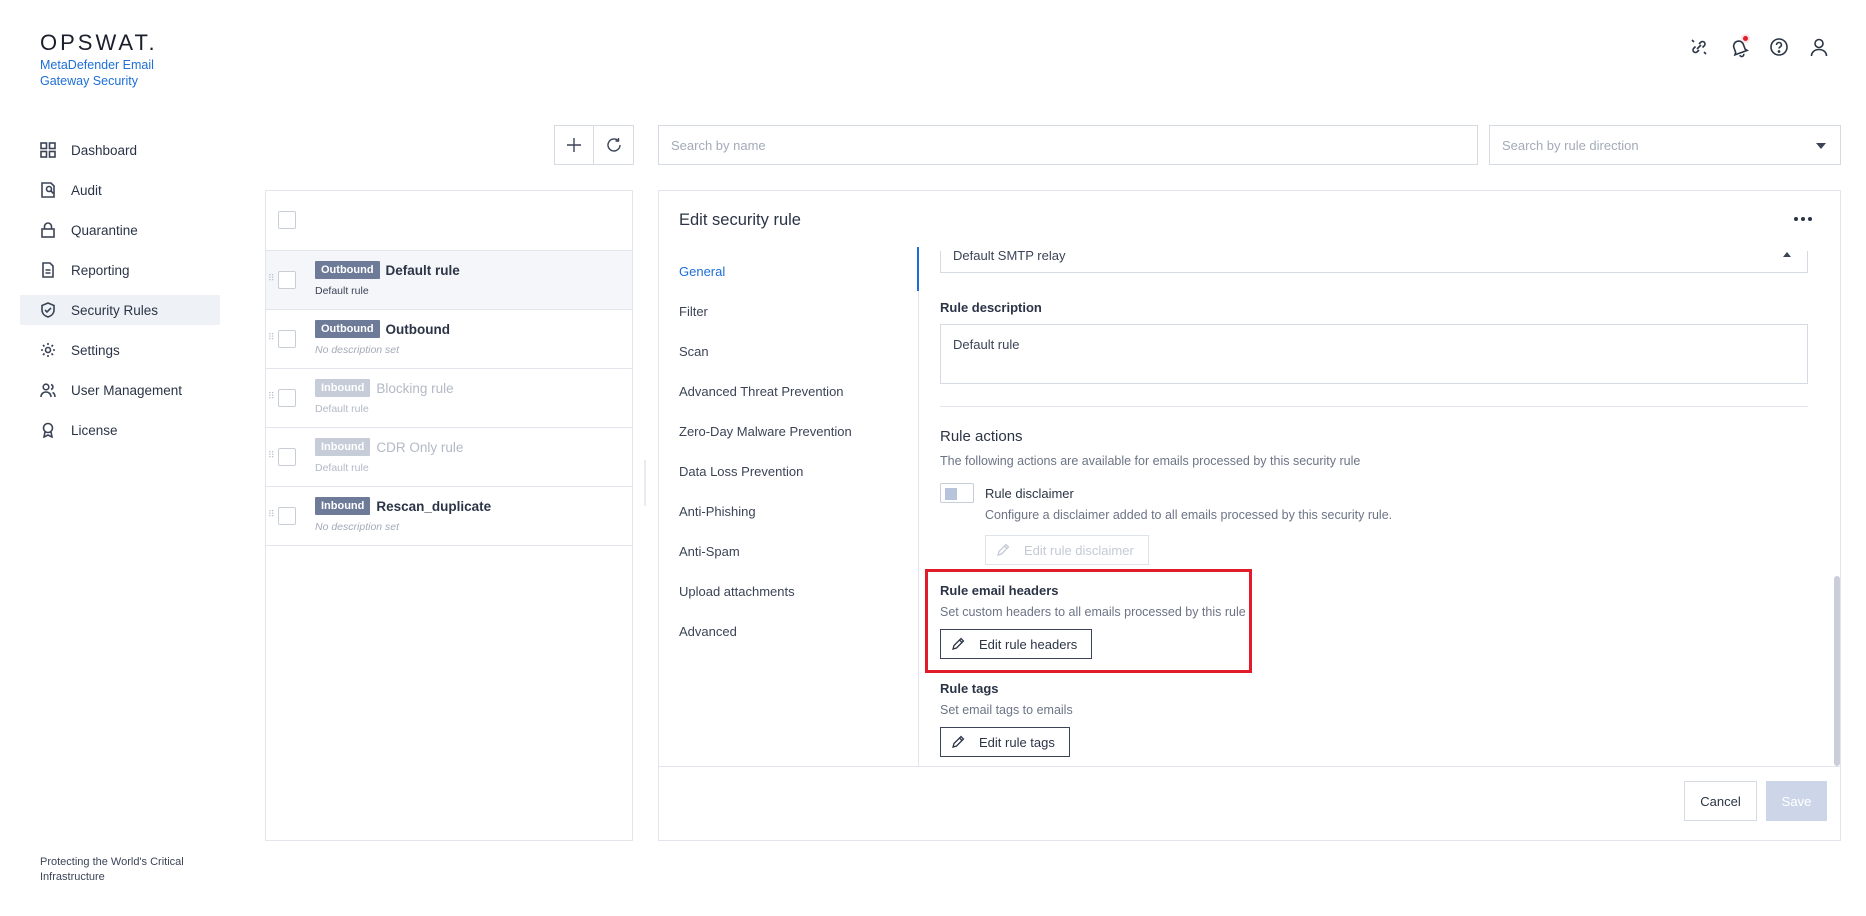 The image size is (1866, 916). What do you see at coordinates (449, 221) in the screenshot?
I see `rule-list-header` at bounding box center [449, 221].